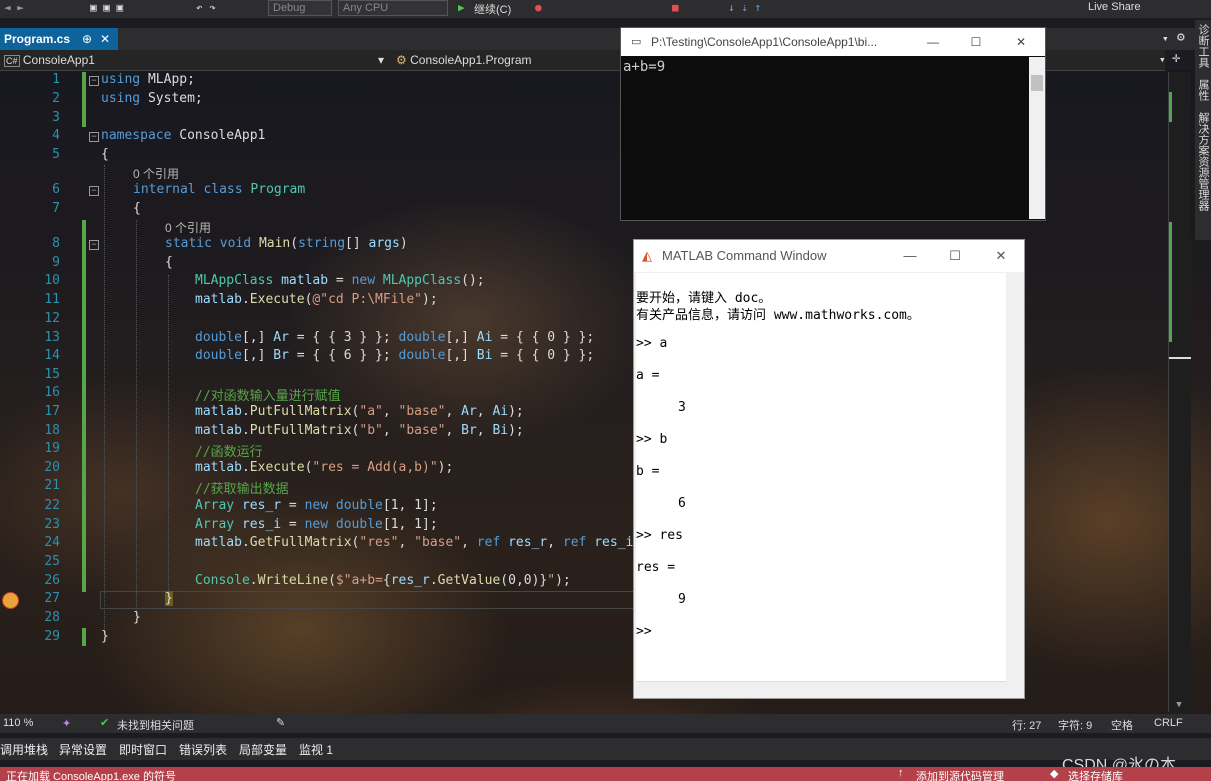 The width and height of the screenshot is (1211, 781). Describe the element at coordinates (636, 42) in the screenshot. I see `console-app-icon: ▭` at that location.